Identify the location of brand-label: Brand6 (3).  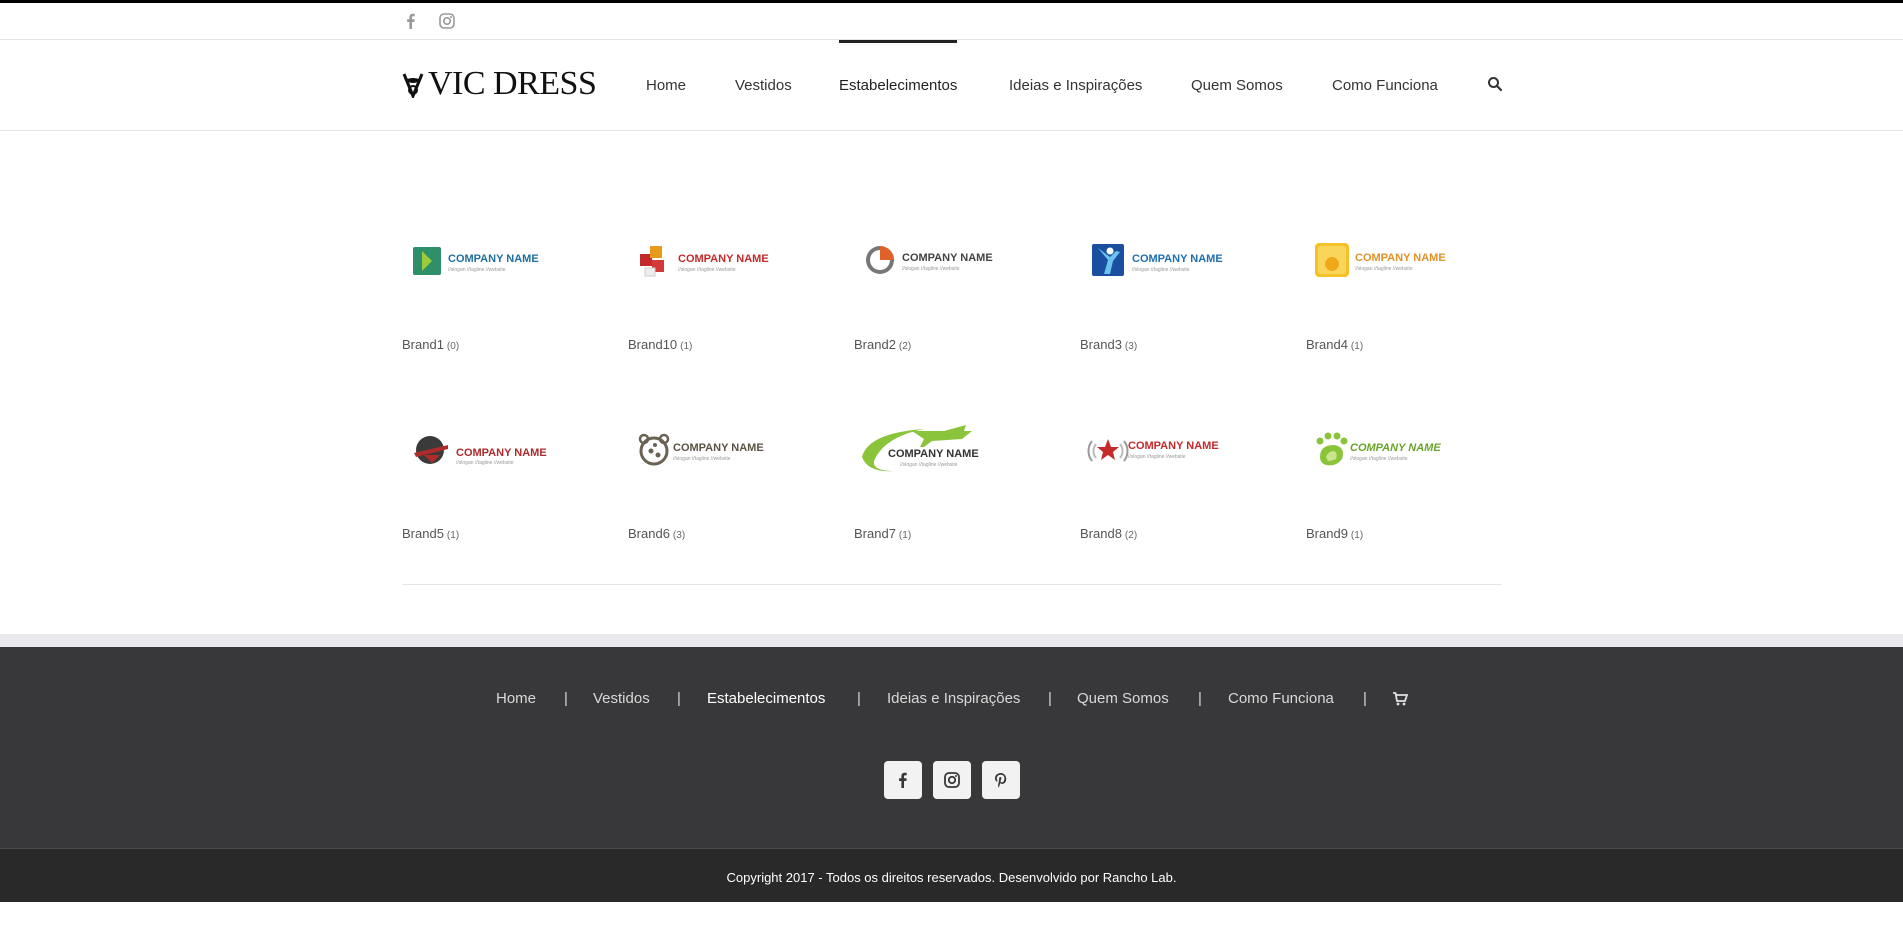
(656, 533).